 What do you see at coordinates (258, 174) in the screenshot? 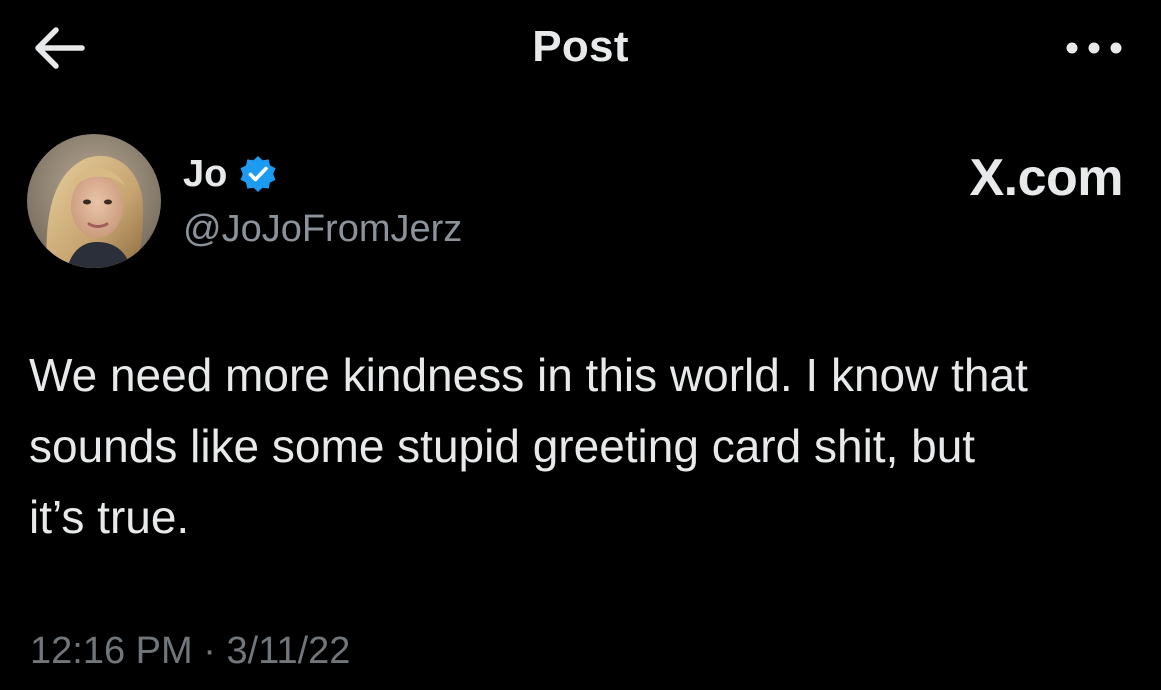
I see `verified-badge-icon` at bounding box center [258, 174].